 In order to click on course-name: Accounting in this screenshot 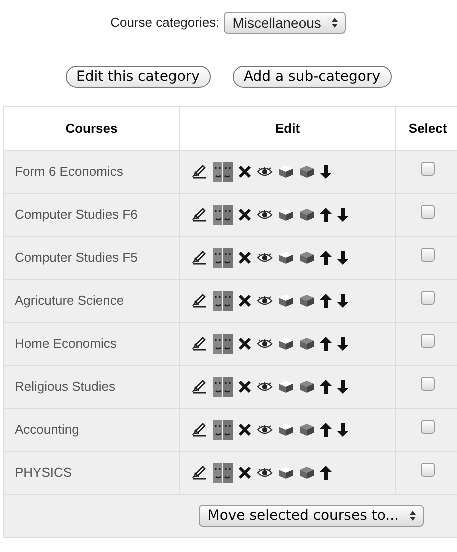, I will do `click(47, 430)`.